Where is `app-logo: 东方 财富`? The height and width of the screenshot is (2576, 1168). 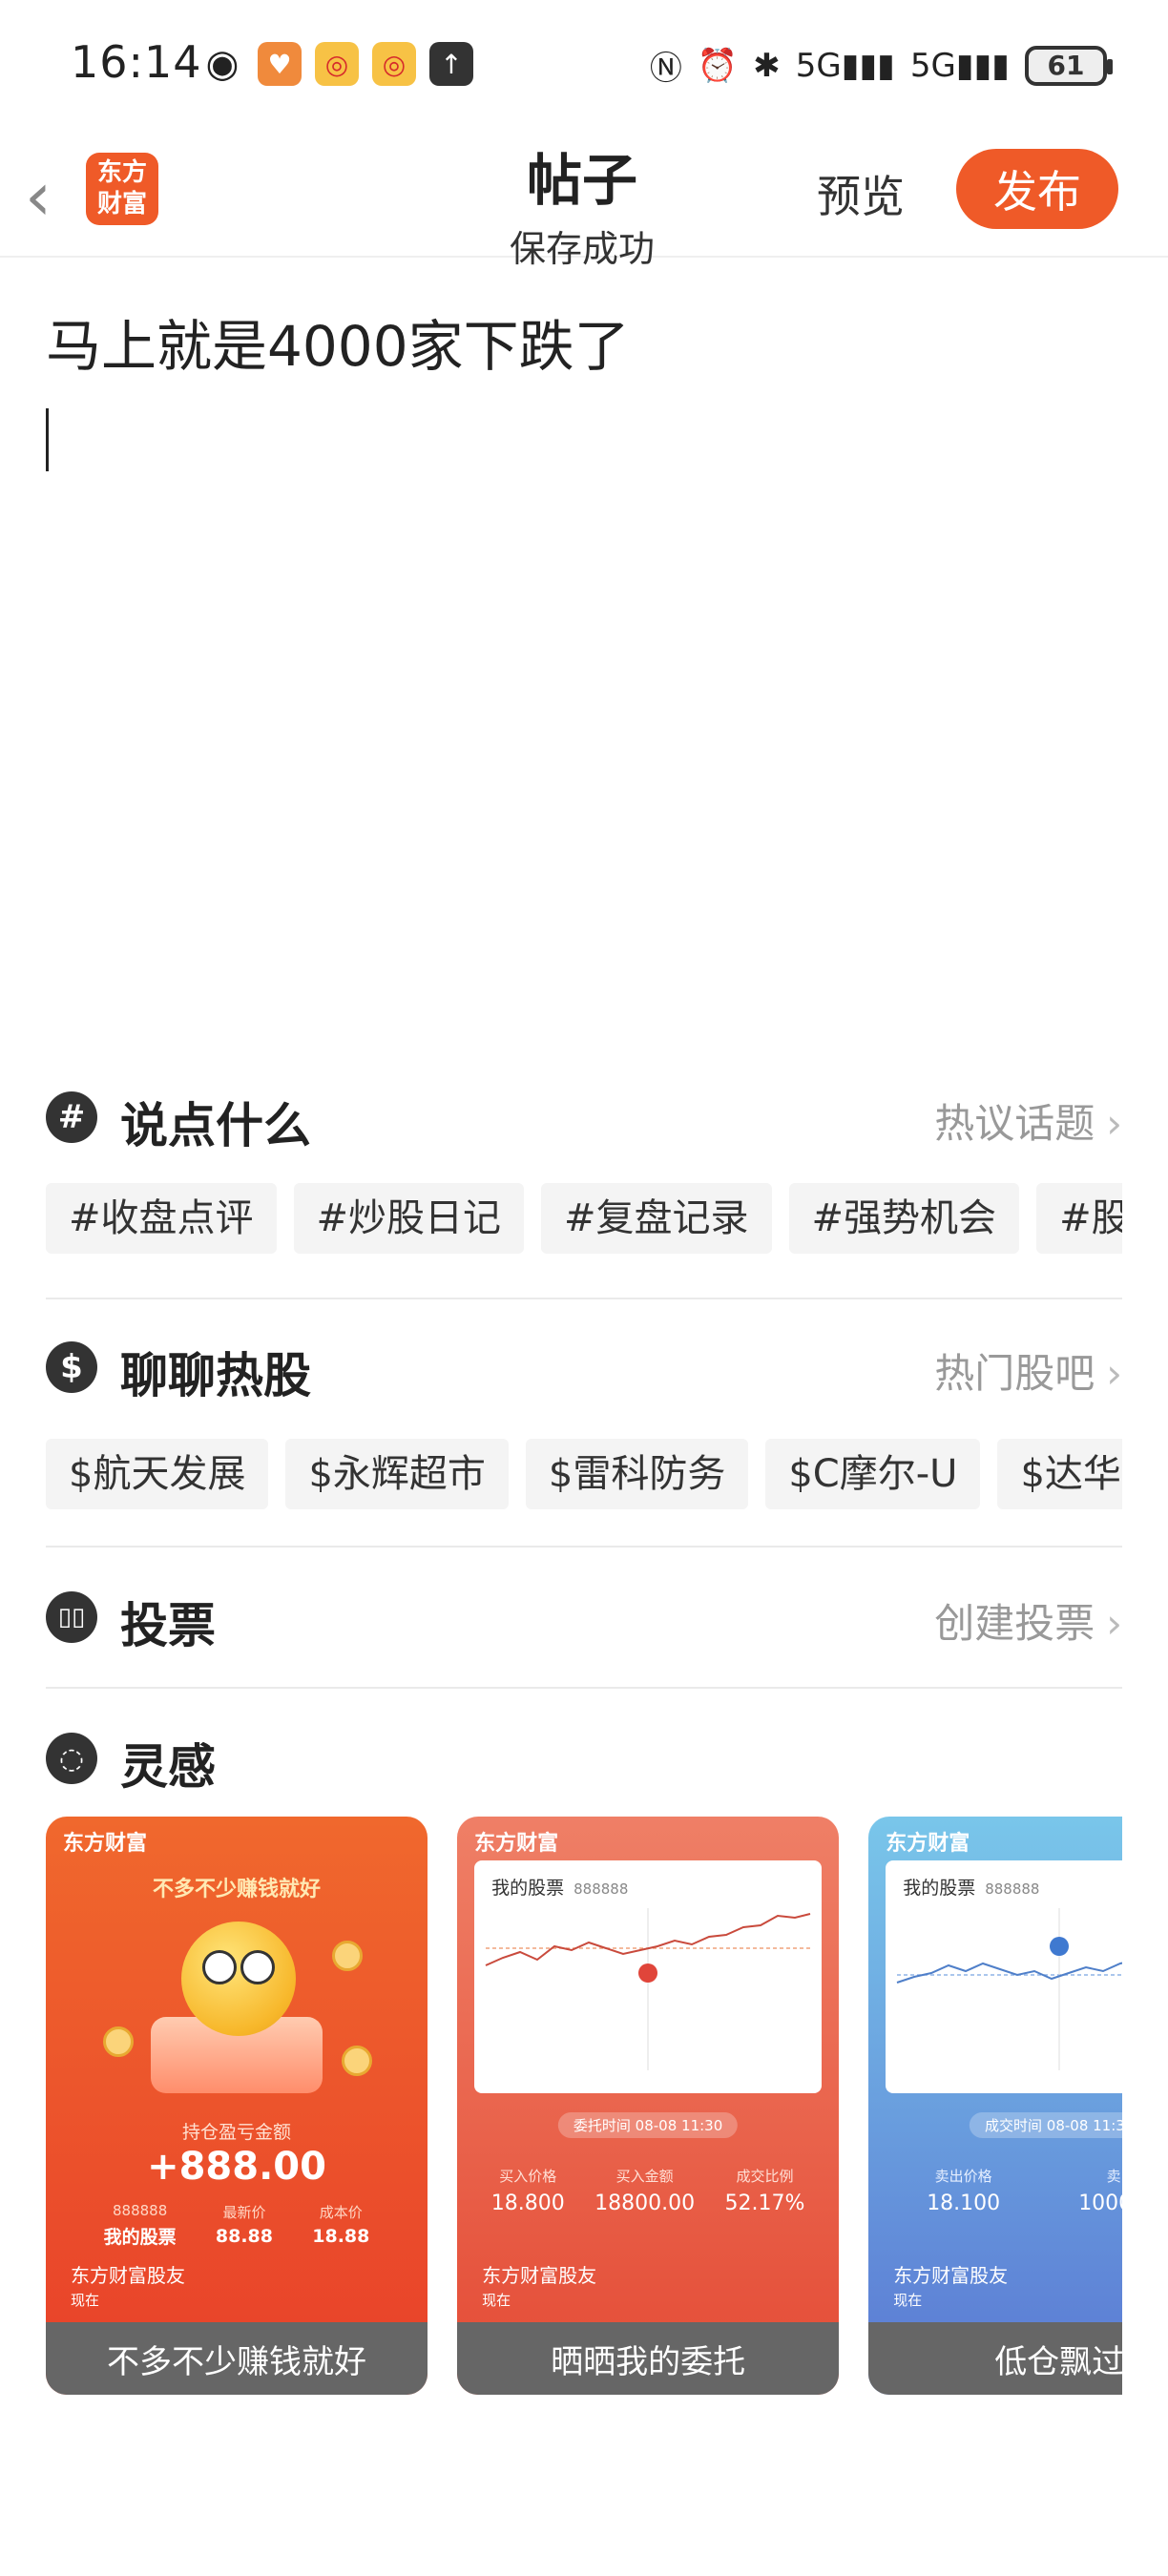
app-logo: 东方 财富 is located at coordinates (122, 189).